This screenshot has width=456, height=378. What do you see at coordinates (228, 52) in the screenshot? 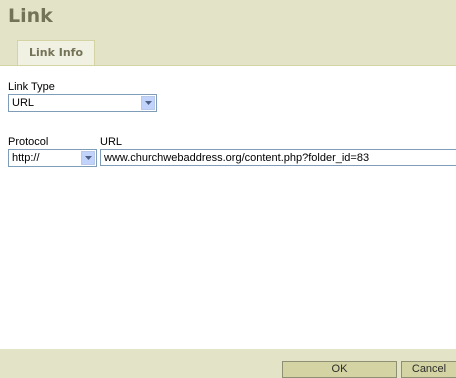
I see `tab-strip: Link Info` at bounding box center [228, 52].